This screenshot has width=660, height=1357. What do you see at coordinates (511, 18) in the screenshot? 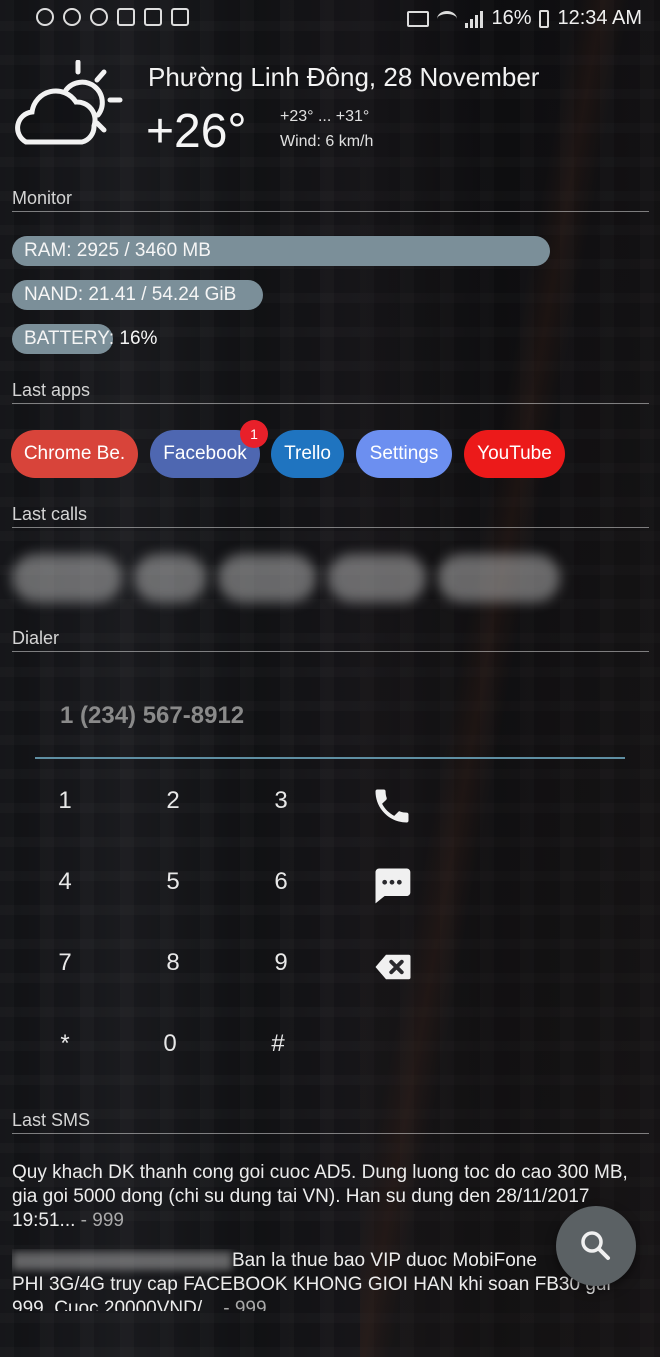
I see `battery-percent: 16%` at bounding box center [511, 18].